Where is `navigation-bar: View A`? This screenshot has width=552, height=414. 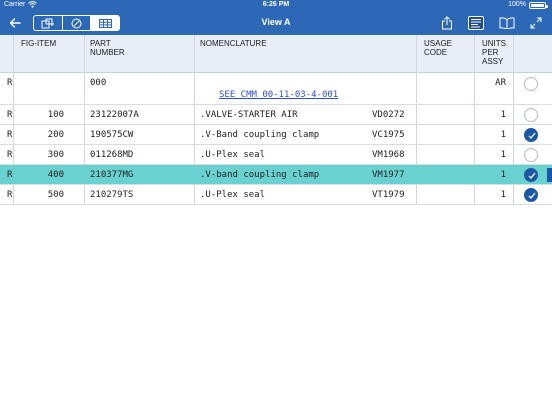 navigation-bar: View A is located at coordinates (276, 23).